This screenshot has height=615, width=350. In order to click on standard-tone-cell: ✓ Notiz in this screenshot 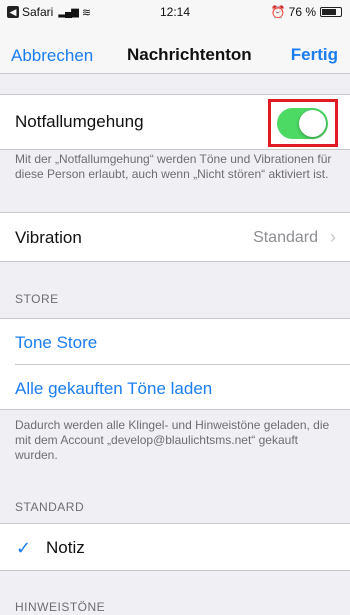, I will do `click(175, 547)`.